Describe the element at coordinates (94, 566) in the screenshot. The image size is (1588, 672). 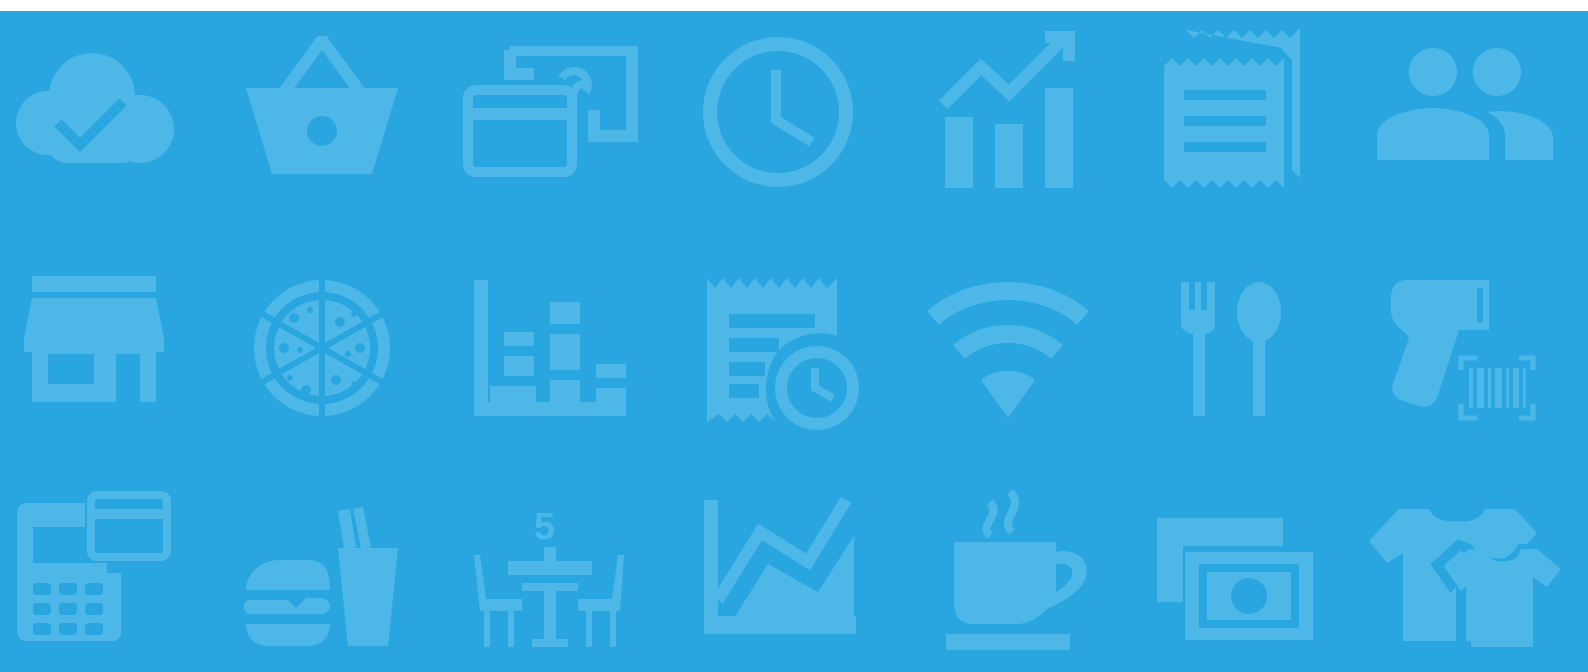
I see `card-terminal-icon` at that location.